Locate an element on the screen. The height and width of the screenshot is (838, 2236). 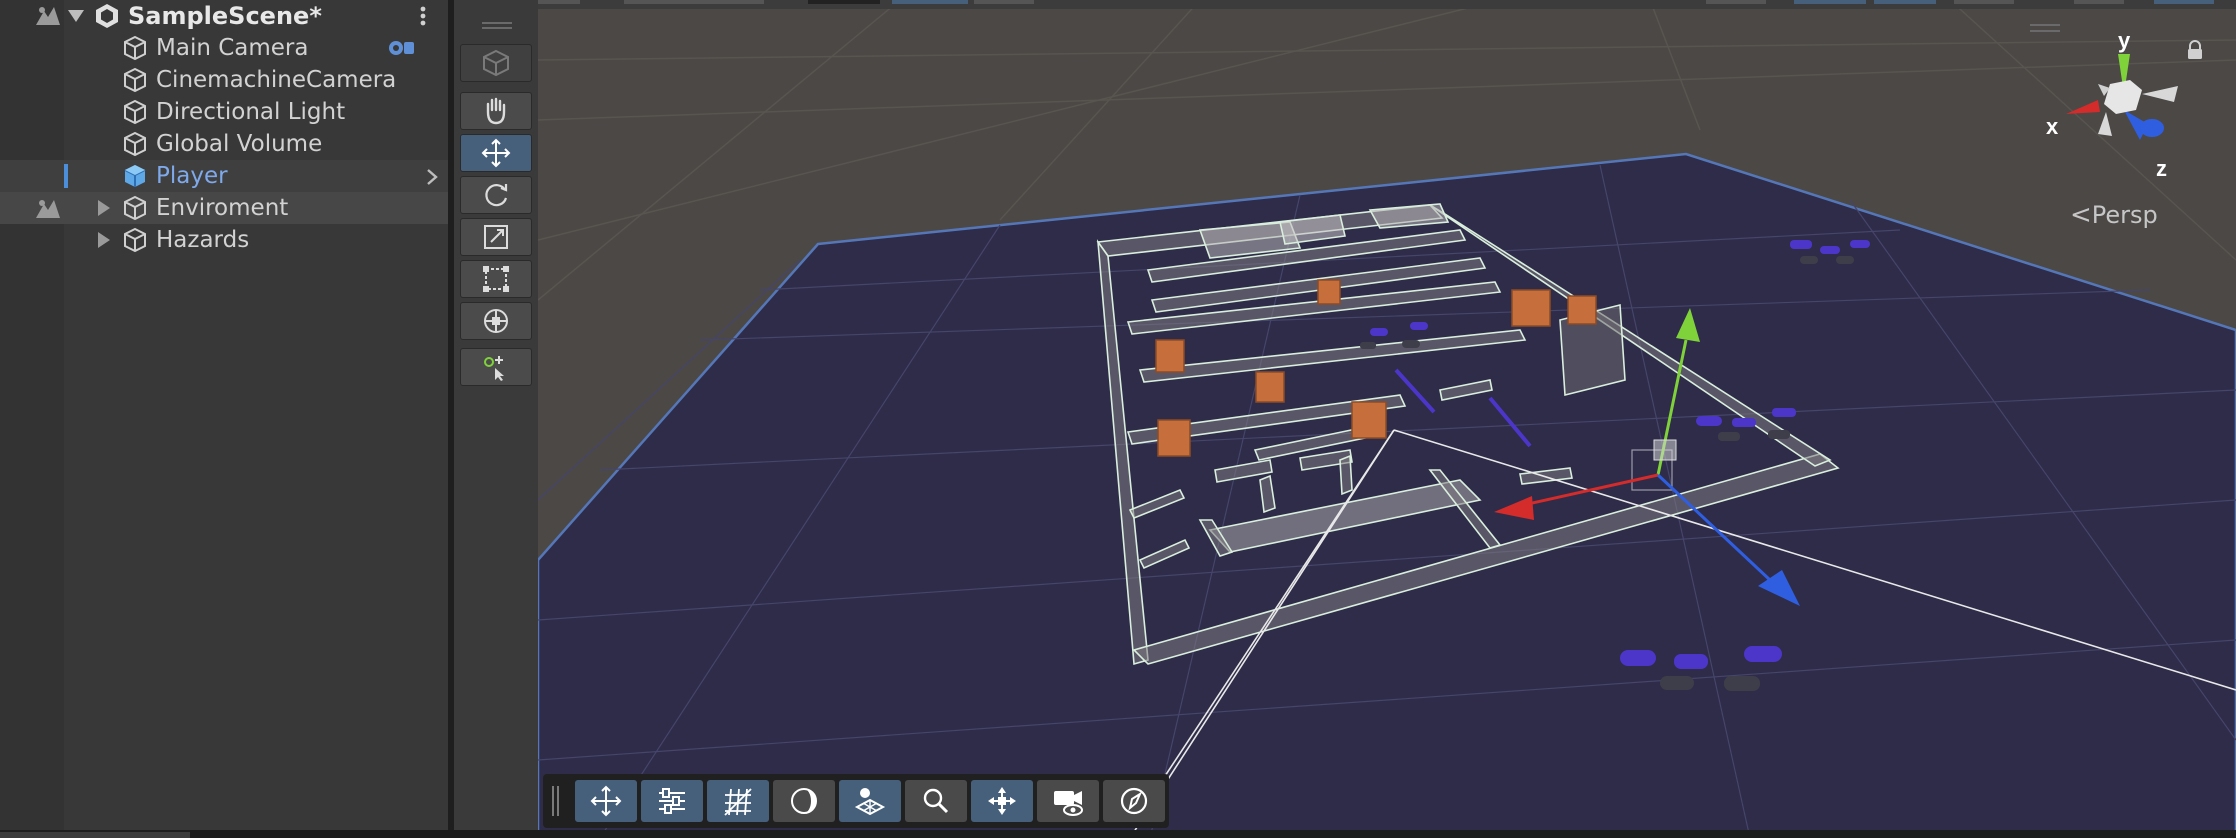
hierarchy-item-label: Global Volume is located at coordinates (239, 144).